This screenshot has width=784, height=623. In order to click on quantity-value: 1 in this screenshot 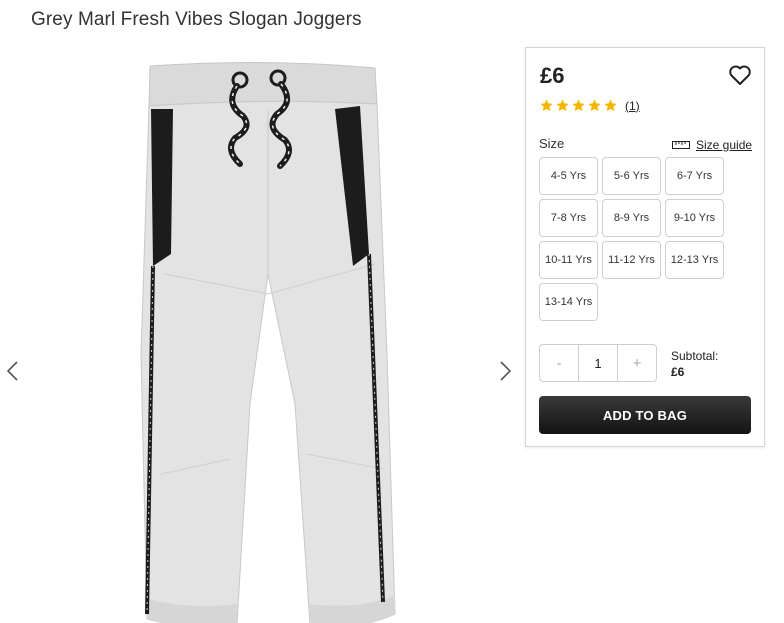, I will do `click(598, 363)`.